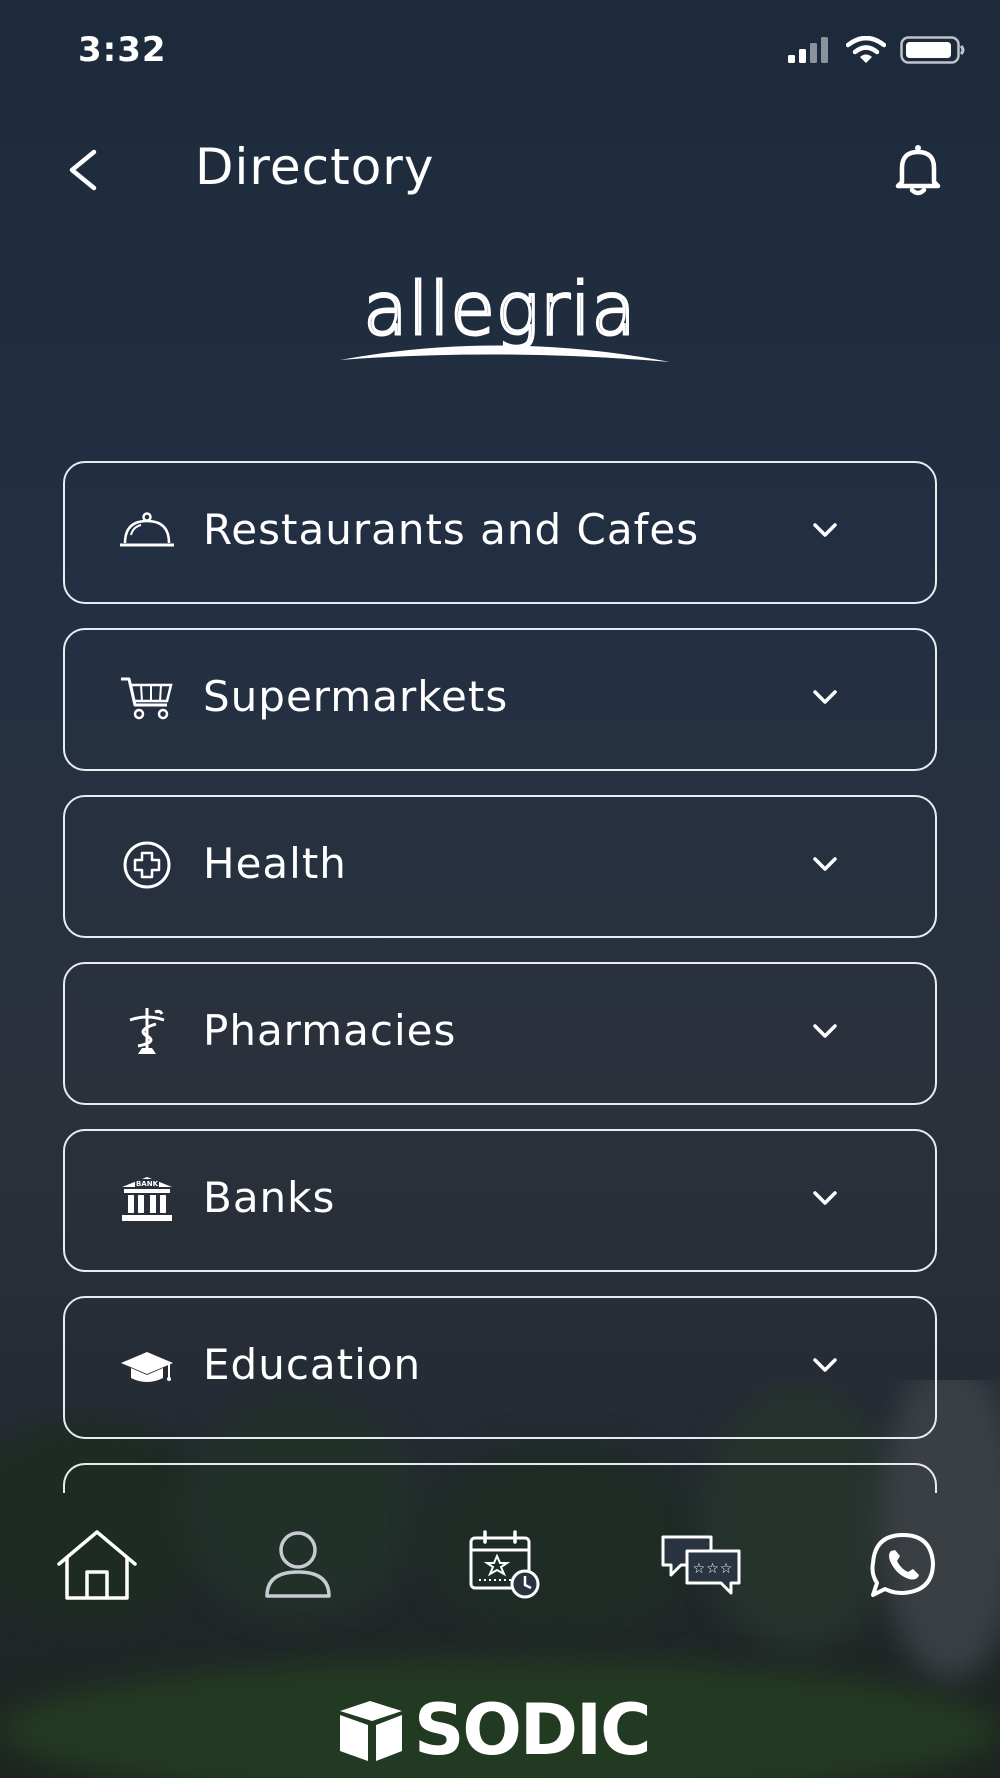  I want to click on tab-reviews: ☆☆☆, so click(701, 1565).